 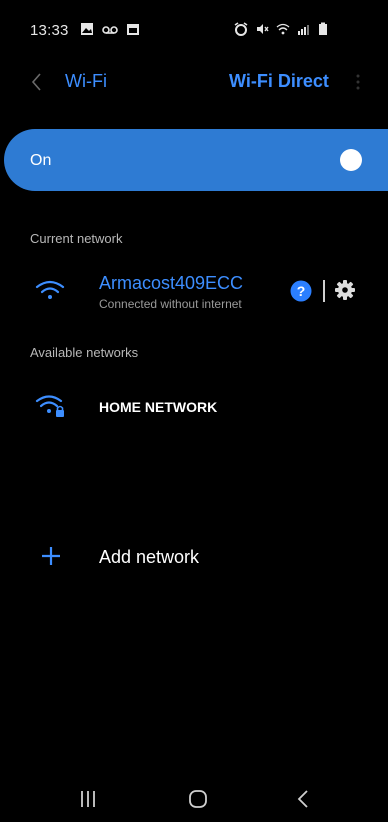 What do you see at coordinates (41, 160) in the screenshot?
I see `toggle-label: On` at bounding box center [41, 160].